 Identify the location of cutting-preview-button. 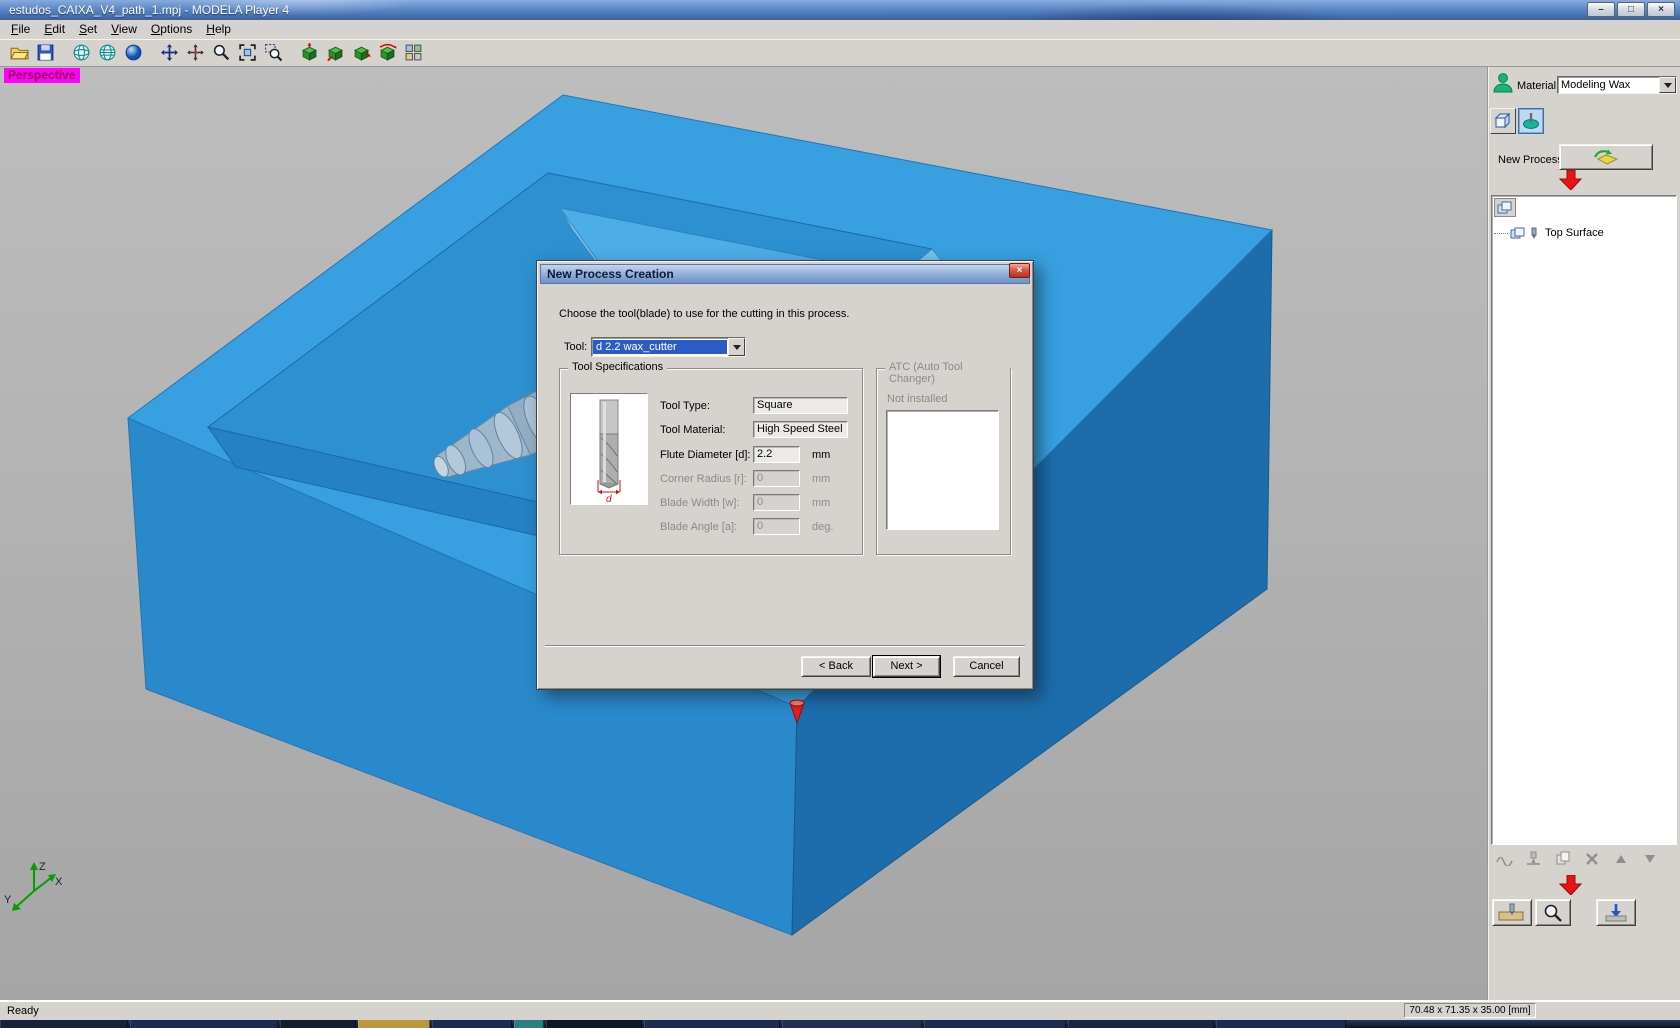
(1512, 912).